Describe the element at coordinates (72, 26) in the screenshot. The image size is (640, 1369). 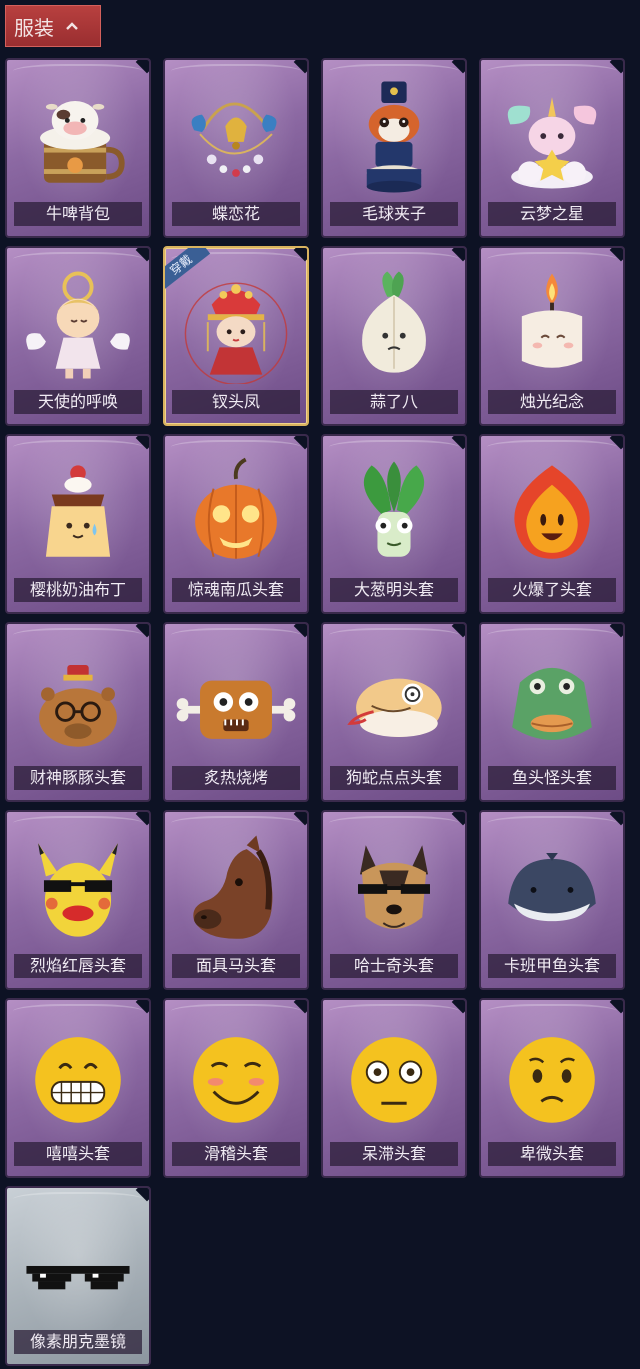
I see `chevron-up-icon` at that location.